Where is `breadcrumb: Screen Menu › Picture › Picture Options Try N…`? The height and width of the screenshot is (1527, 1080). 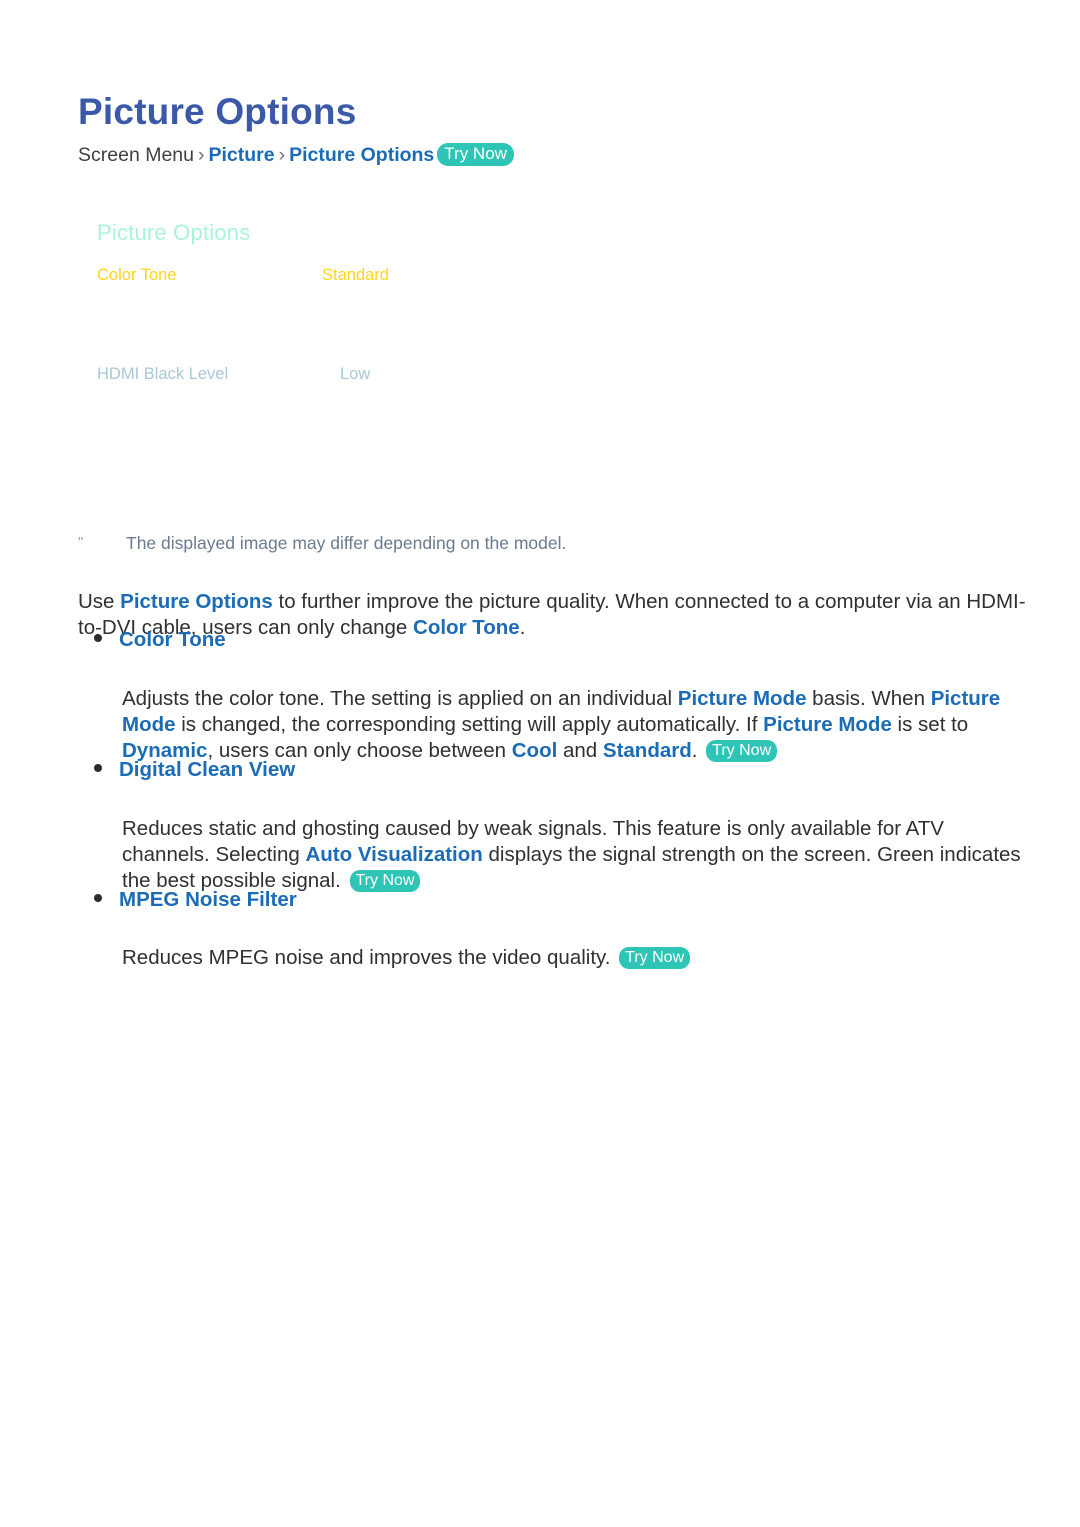 breadcrumb: Screen Menu › Picture › Picture Options Try N… is located at coordinates (296, 155).